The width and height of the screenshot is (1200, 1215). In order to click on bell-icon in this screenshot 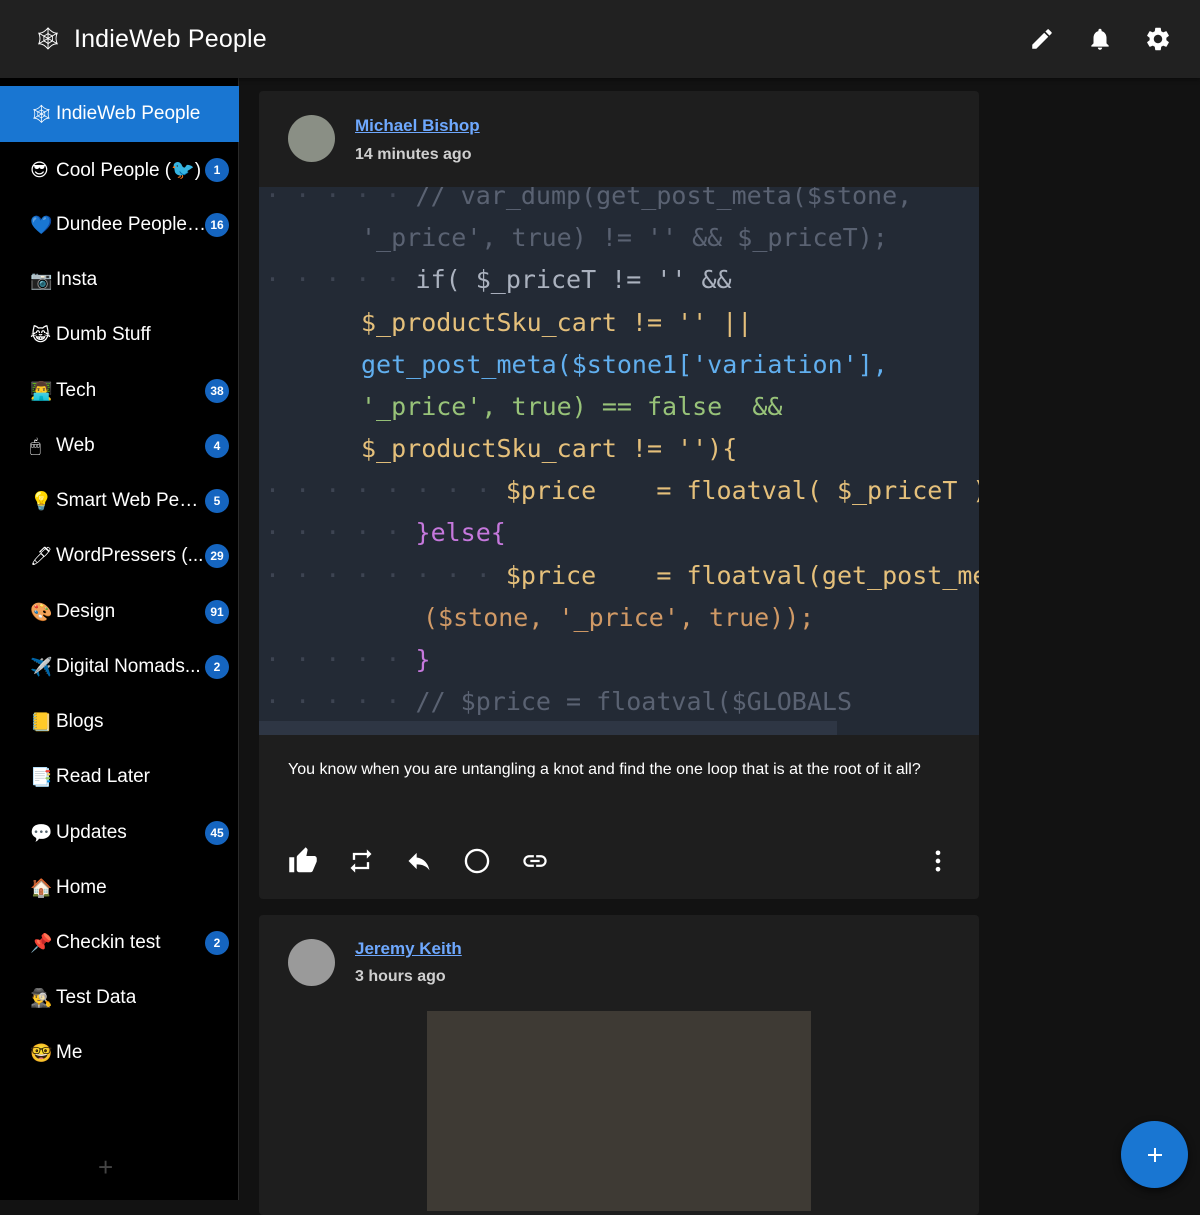, I will do `click(1100, 39)`.